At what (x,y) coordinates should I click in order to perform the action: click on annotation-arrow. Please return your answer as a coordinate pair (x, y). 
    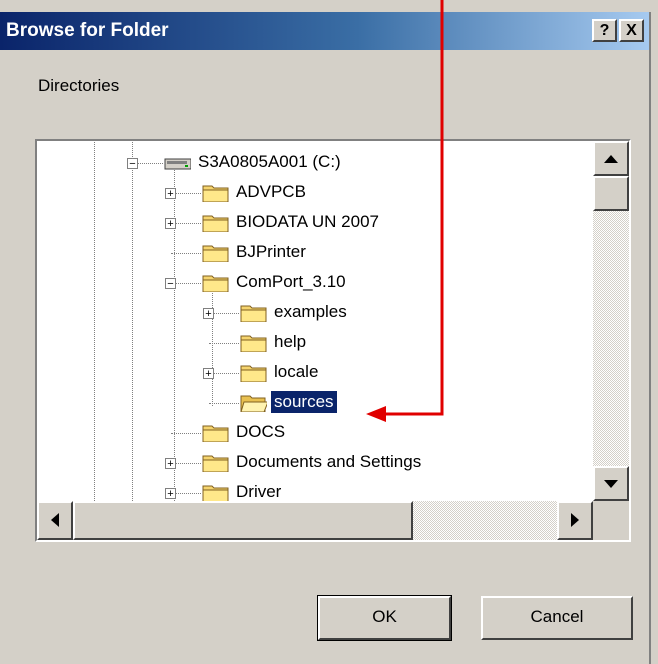
    Looking at the image, I should click on (405, 211).